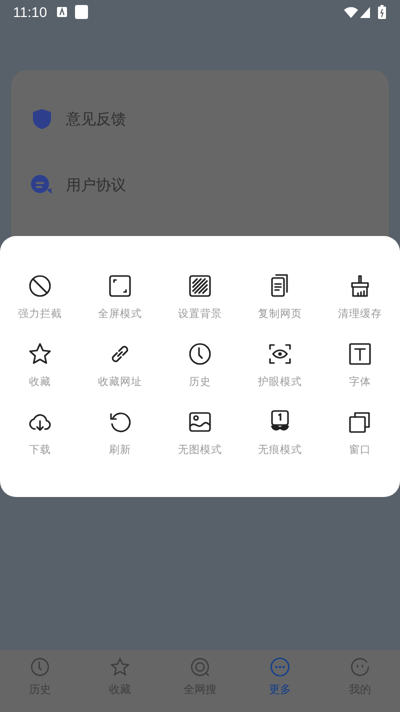  I want to click on nav-tab: 更多, so click(280, 677).